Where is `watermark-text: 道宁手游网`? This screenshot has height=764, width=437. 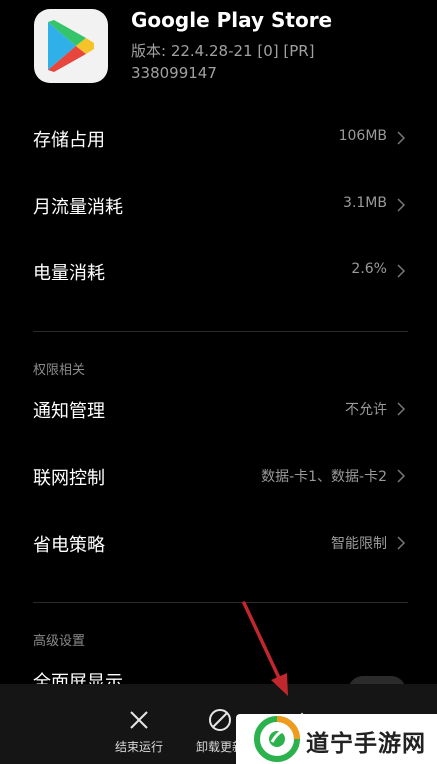
watermark-text: 道宁手游网 is located at coordinates (366, 744).